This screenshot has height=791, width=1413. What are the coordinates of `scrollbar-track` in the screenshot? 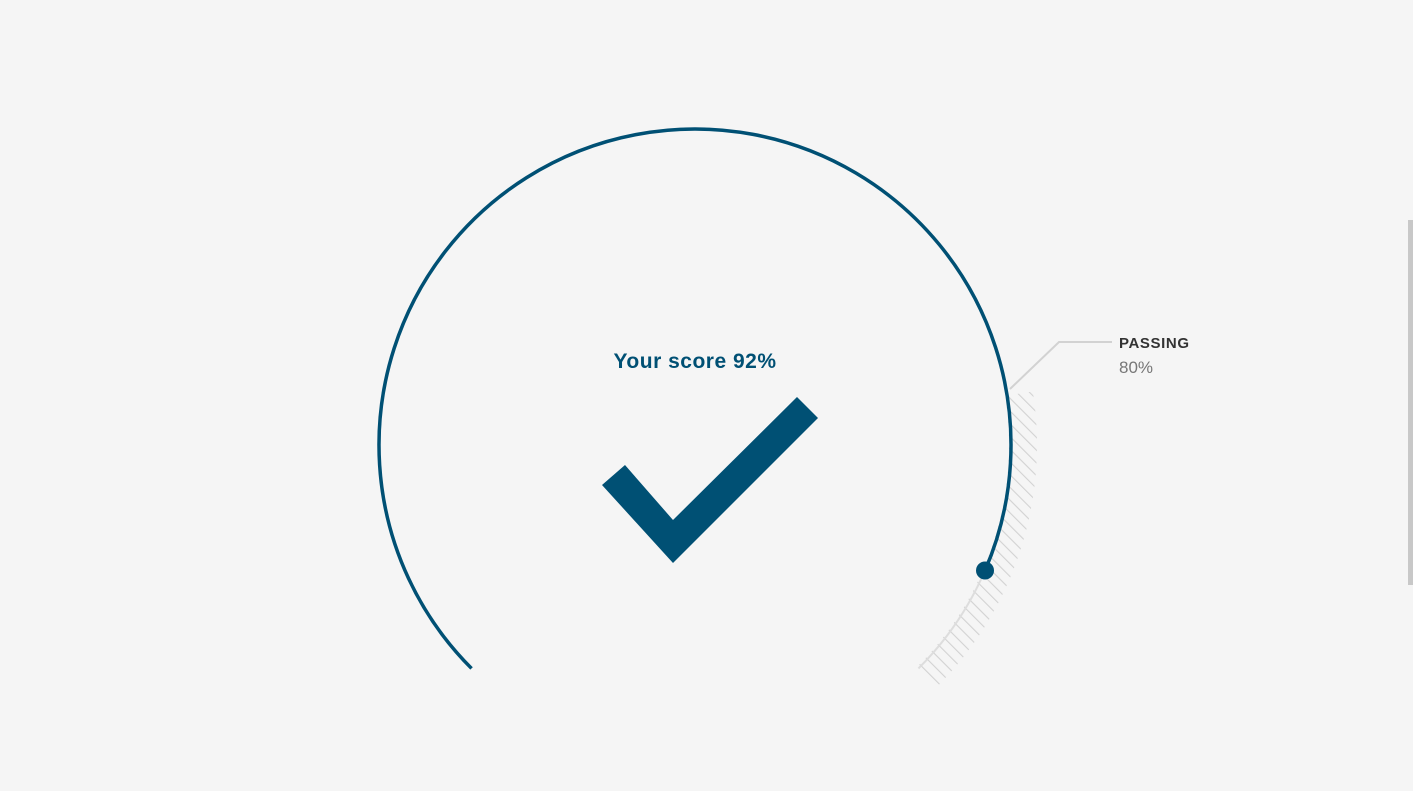 It's located at (1410, 395).